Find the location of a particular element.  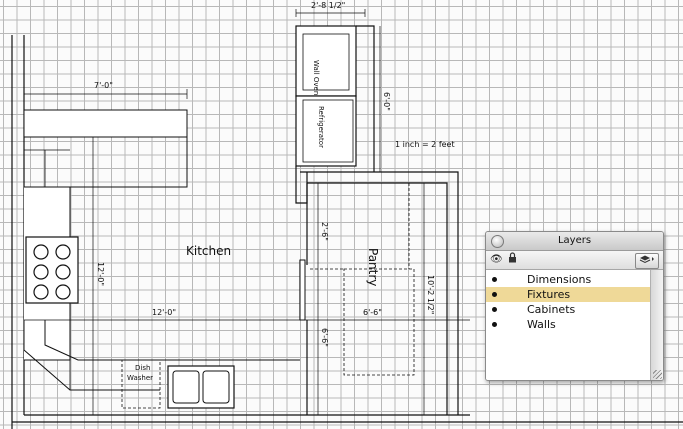

dim-label-pantry-upper: 2'-6" is located at coordinates (324, 231).